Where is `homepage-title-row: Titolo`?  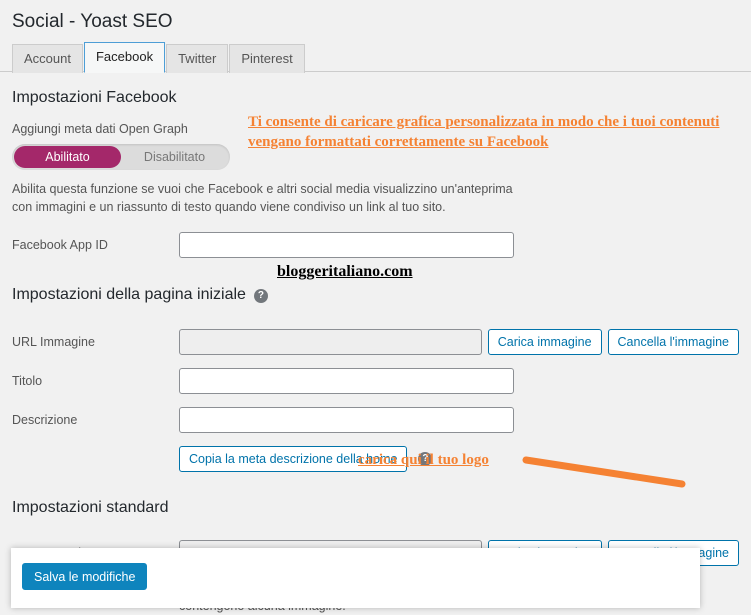 homepage-title-row: Titolo is located at coordinates (375, 381).